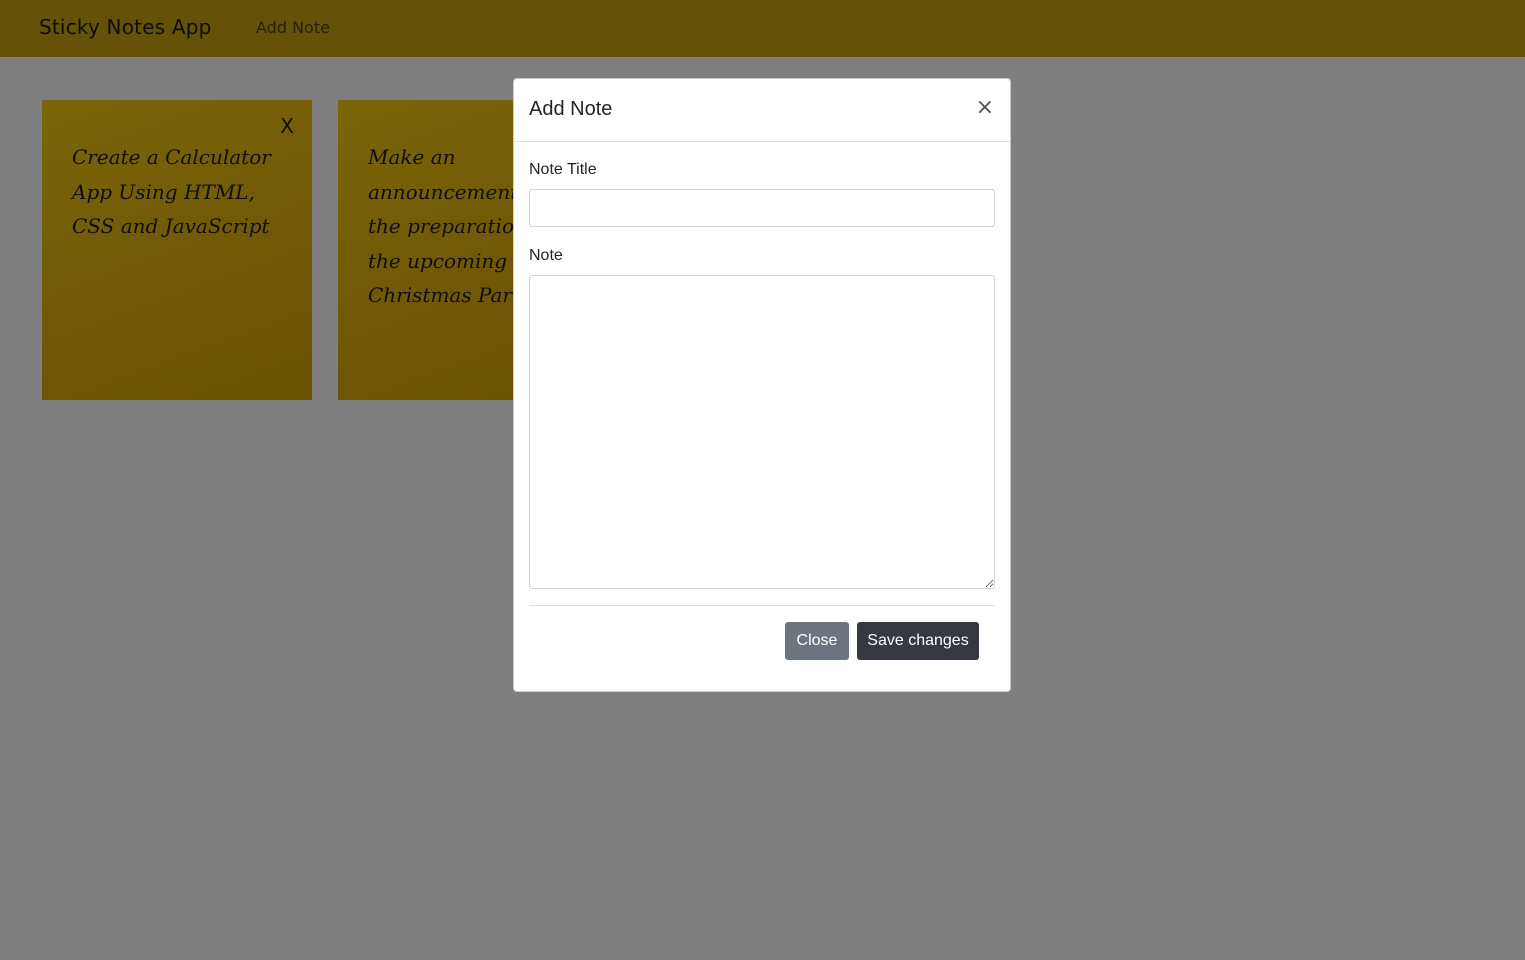 This screenshot has height=960, width=1525. Describe the element at coordinates (817, 641) in the screenshot. I see `close-button: Close` at that location.